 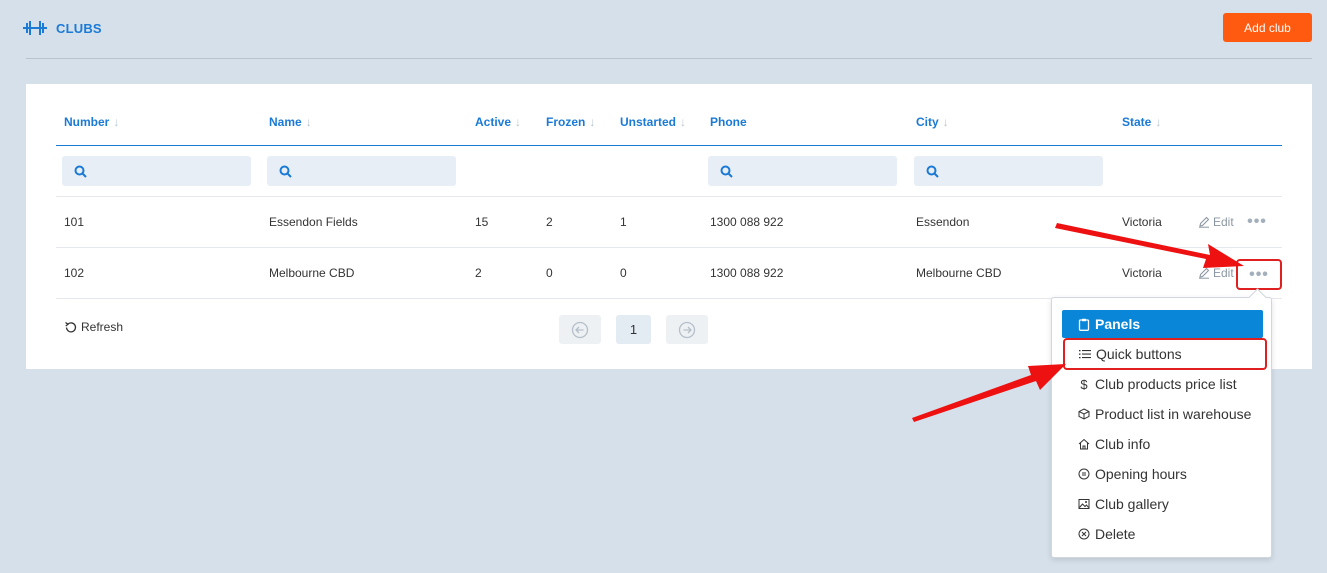 I want to click on menu-item-product-list-in-warehouse: Product list in warehouse, so click(x=1162, y=414).